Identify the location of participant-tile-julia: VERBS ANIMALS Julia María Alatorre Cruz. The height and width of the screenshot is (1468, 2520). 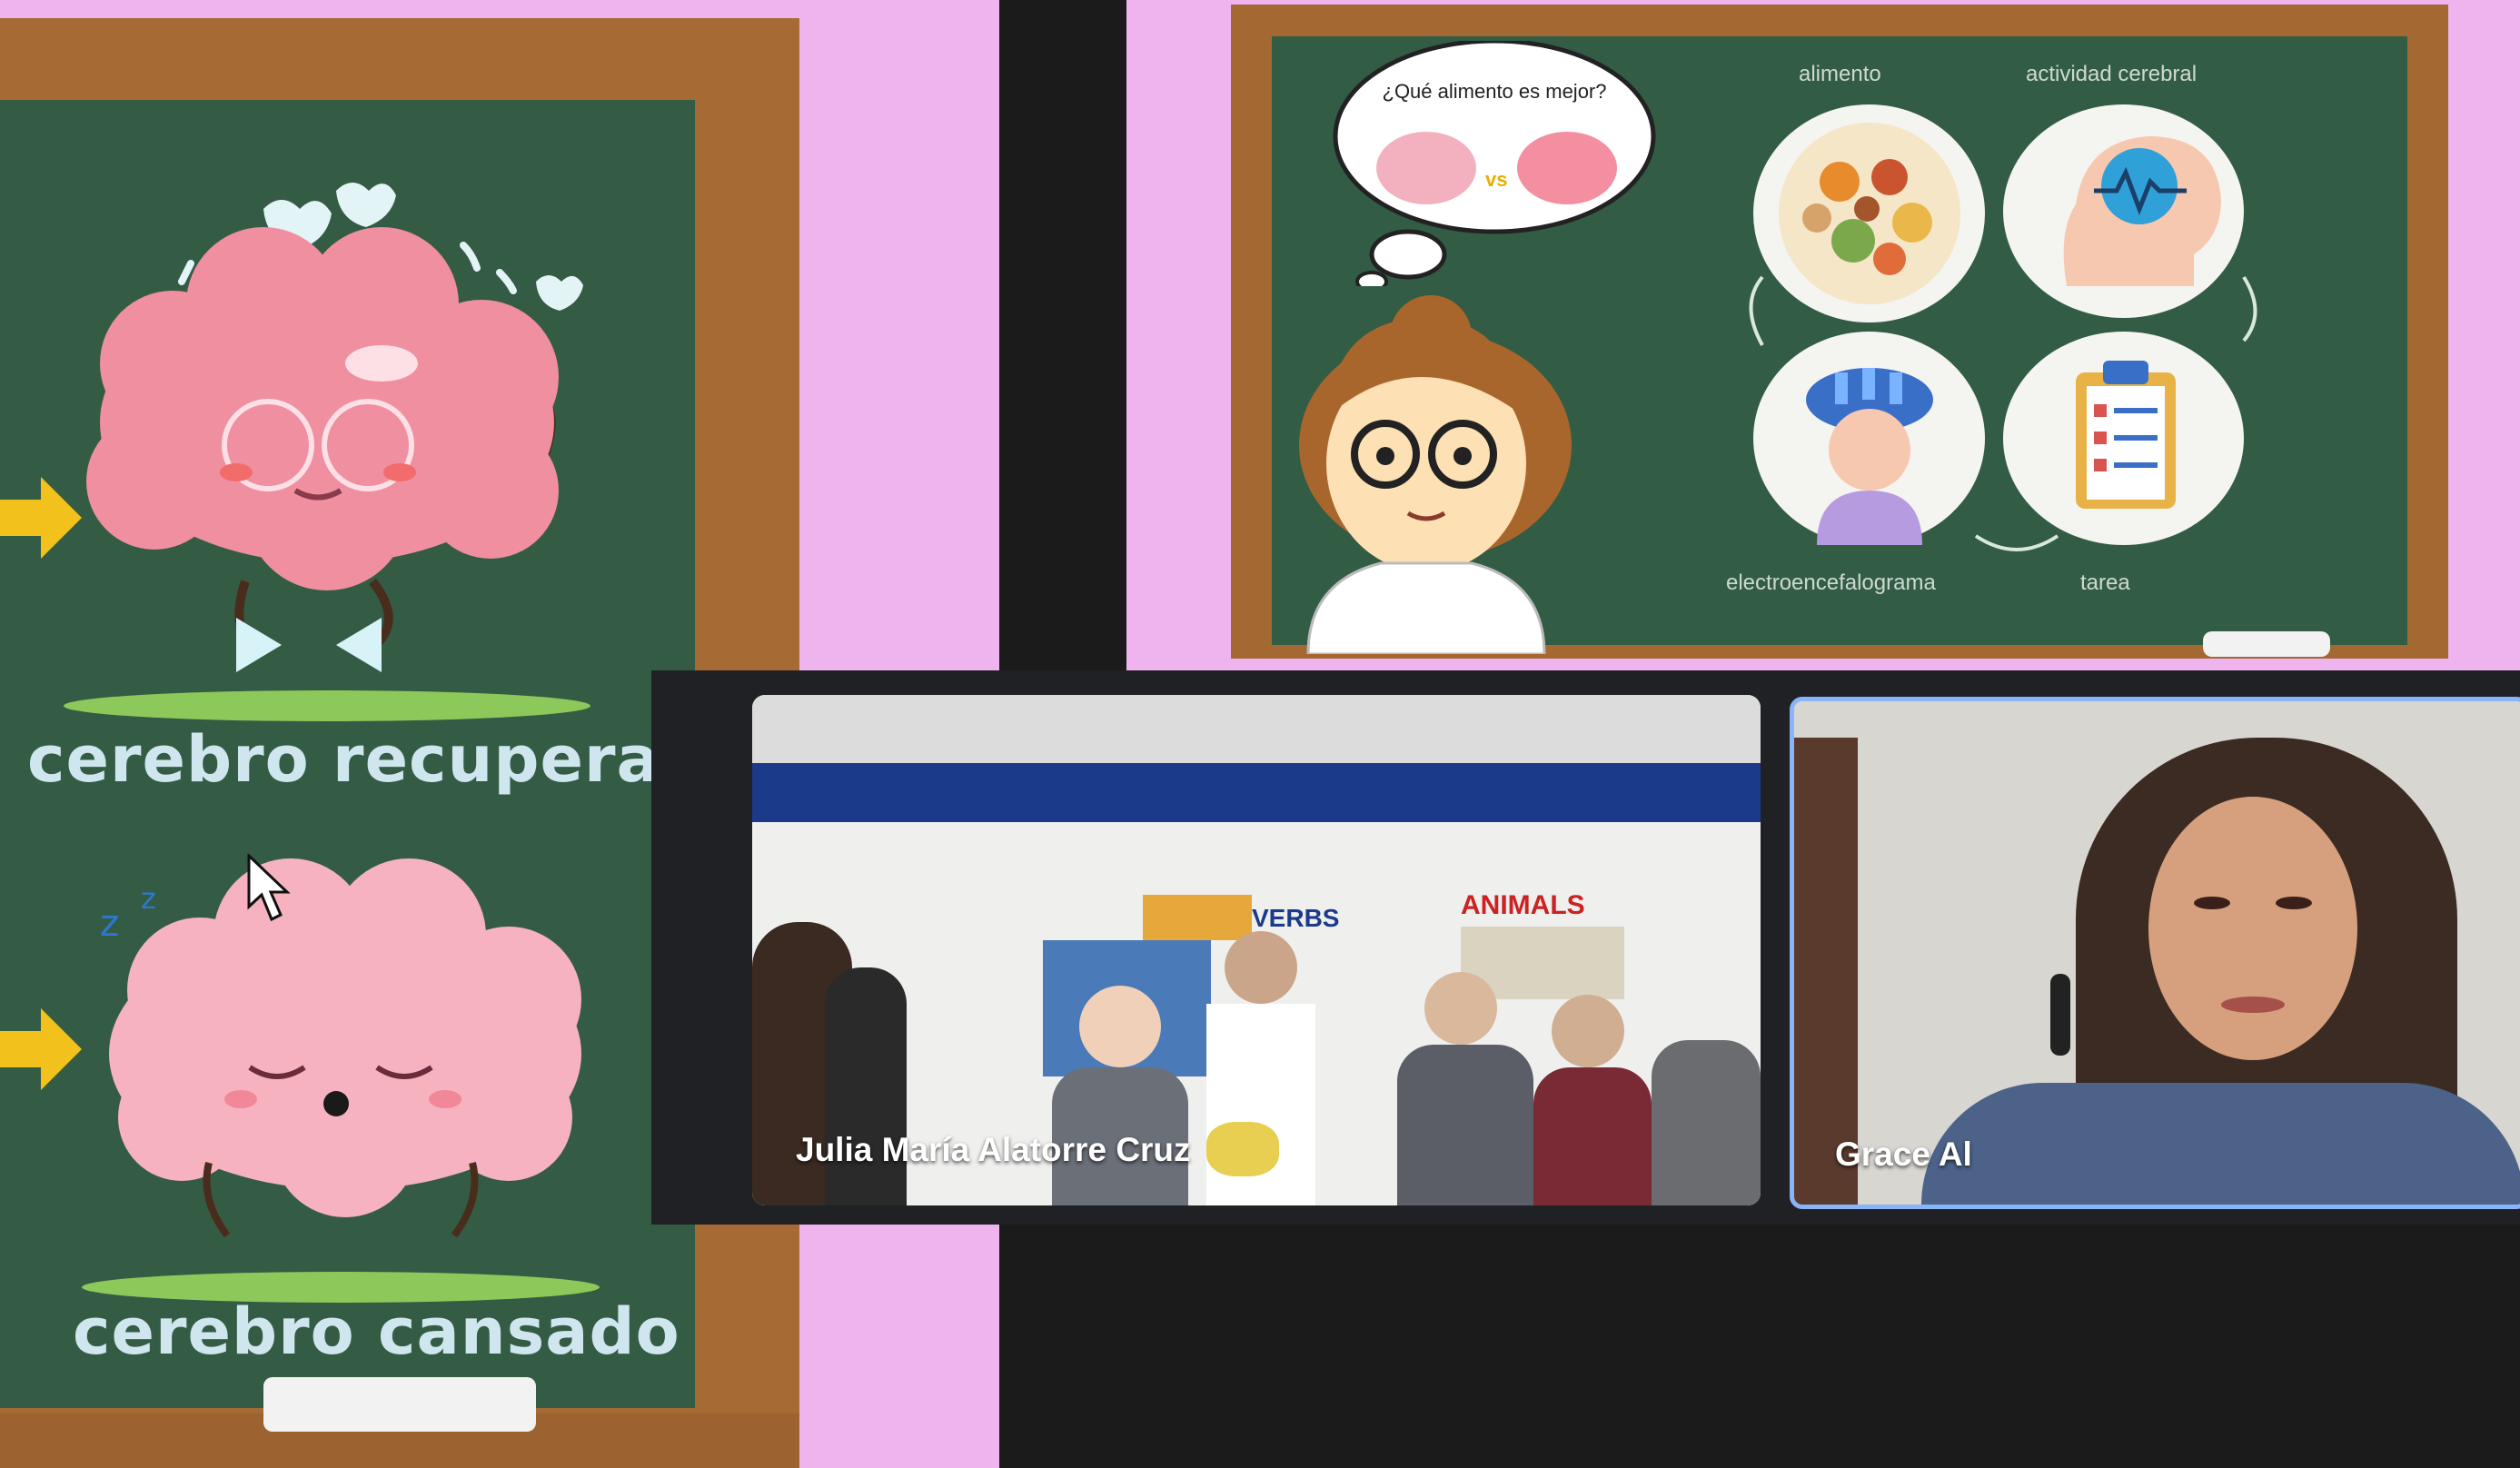
(1256, 950).